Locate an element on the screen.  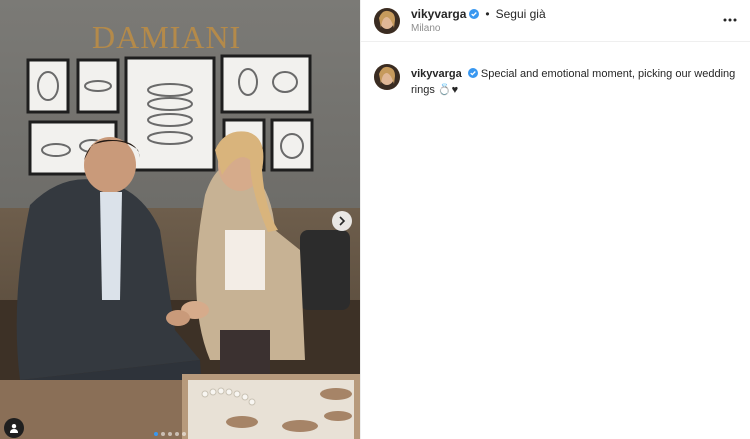
author-avatar is located at coordinates (387, 20).